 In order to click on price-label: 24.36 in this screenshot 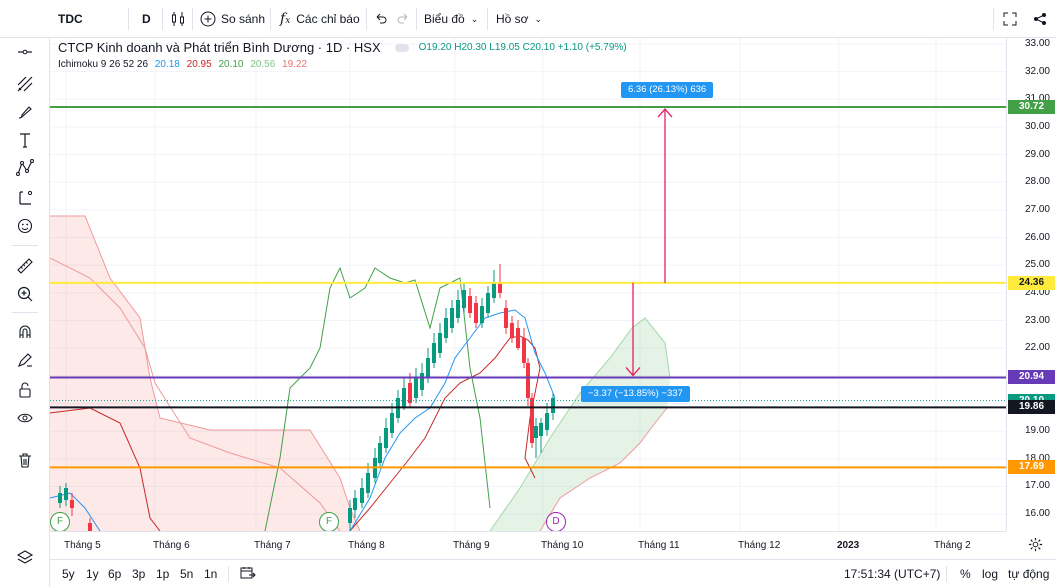, I will do `click(1031, 282)`.